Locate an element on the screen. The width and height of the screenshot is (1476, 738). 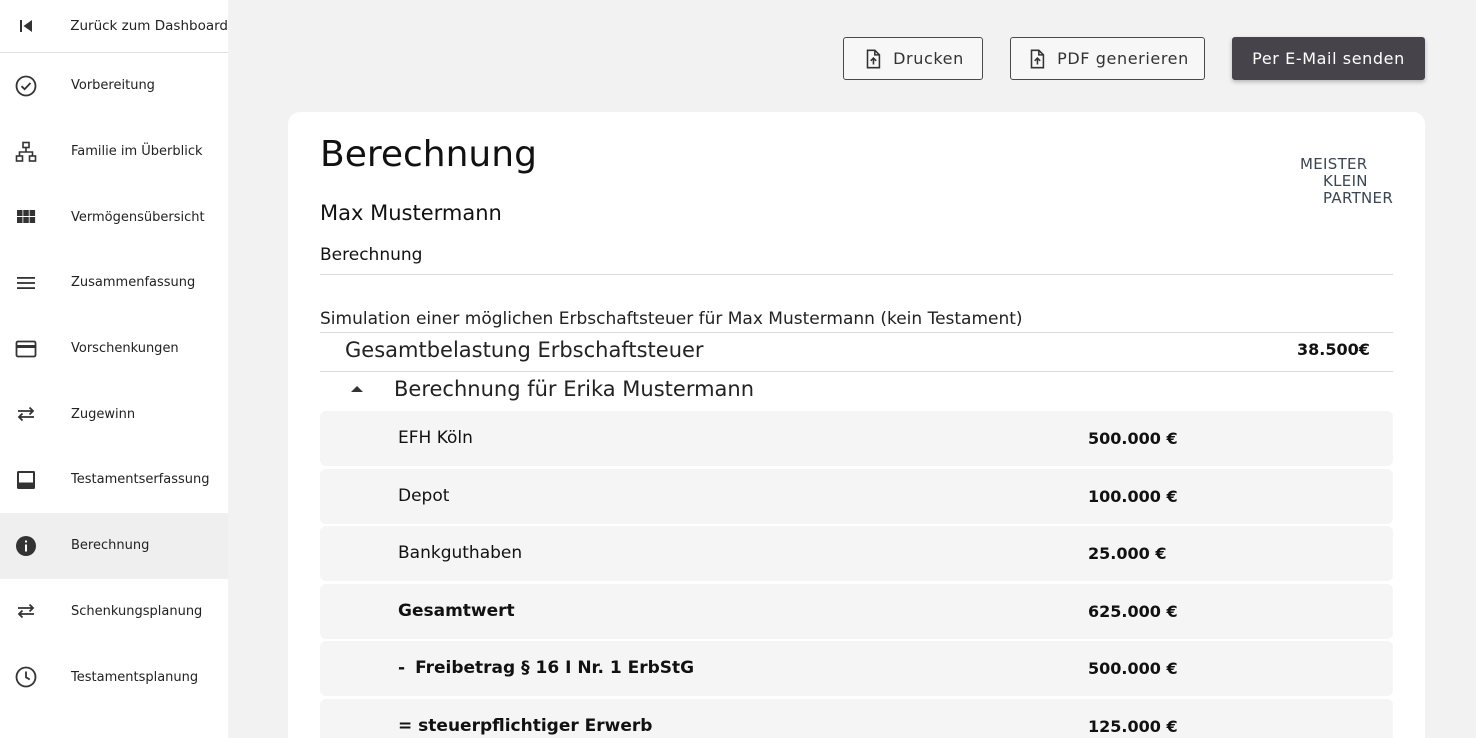
send-email-button-label: Per E-Mail senden is located at coordinates (1328, 58).